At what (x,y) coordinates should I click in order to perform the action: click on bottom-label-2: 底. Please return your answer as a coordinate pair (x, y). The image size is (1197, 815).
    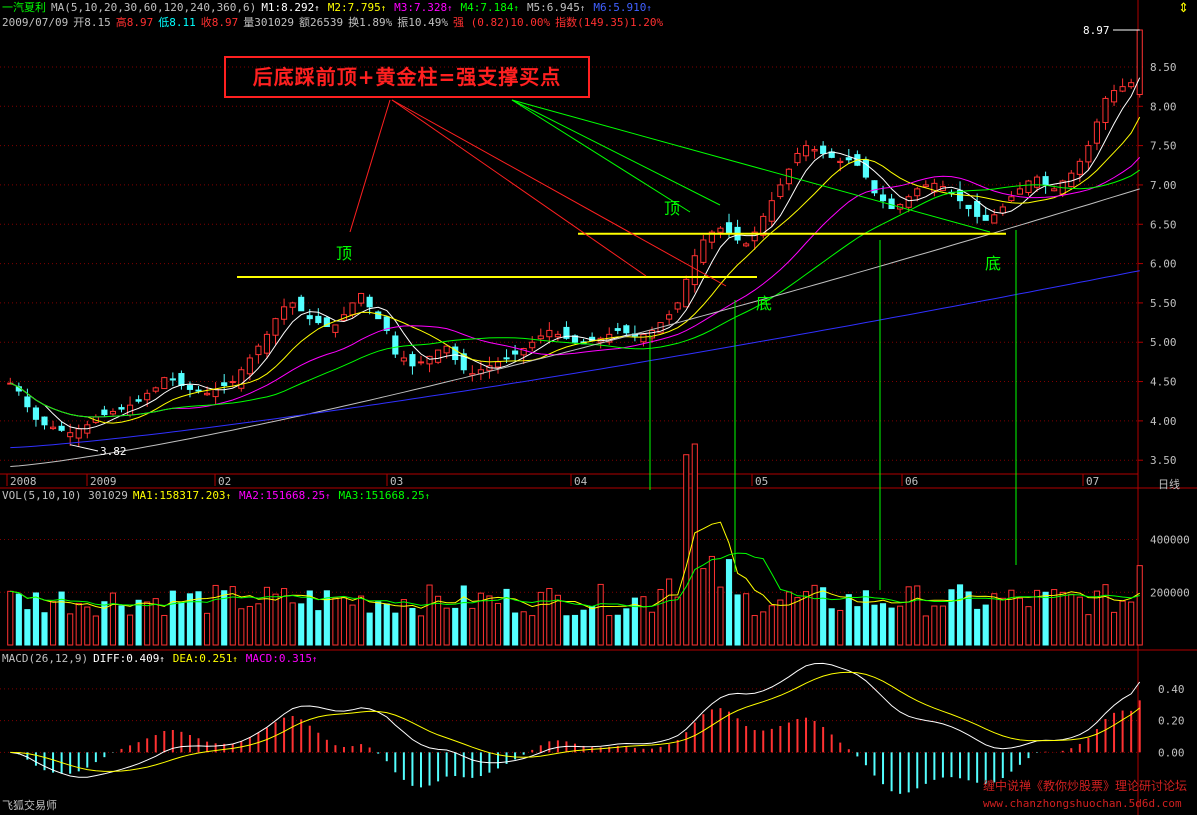
    Looking at the image, I should click on (993, 263).